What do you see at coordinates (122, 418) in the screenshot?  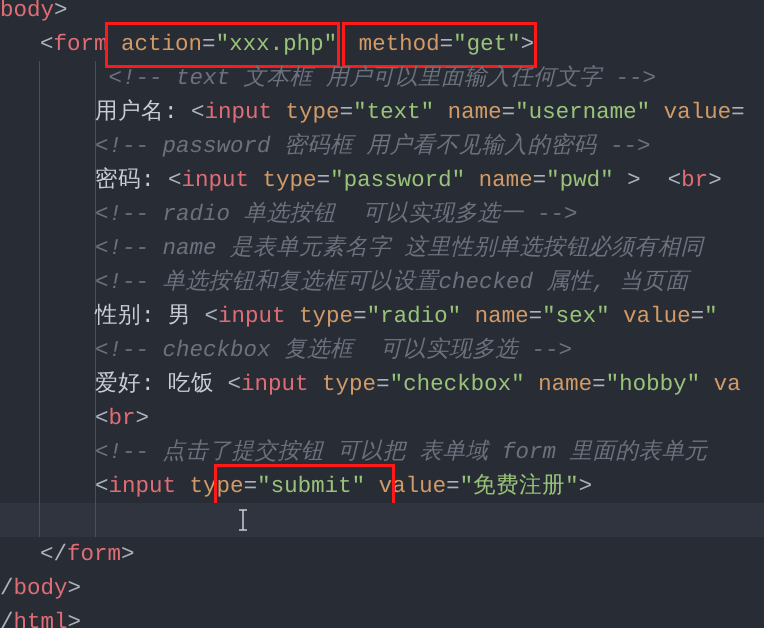 I see `code-line: <br>` at bounding box center [122, 418].